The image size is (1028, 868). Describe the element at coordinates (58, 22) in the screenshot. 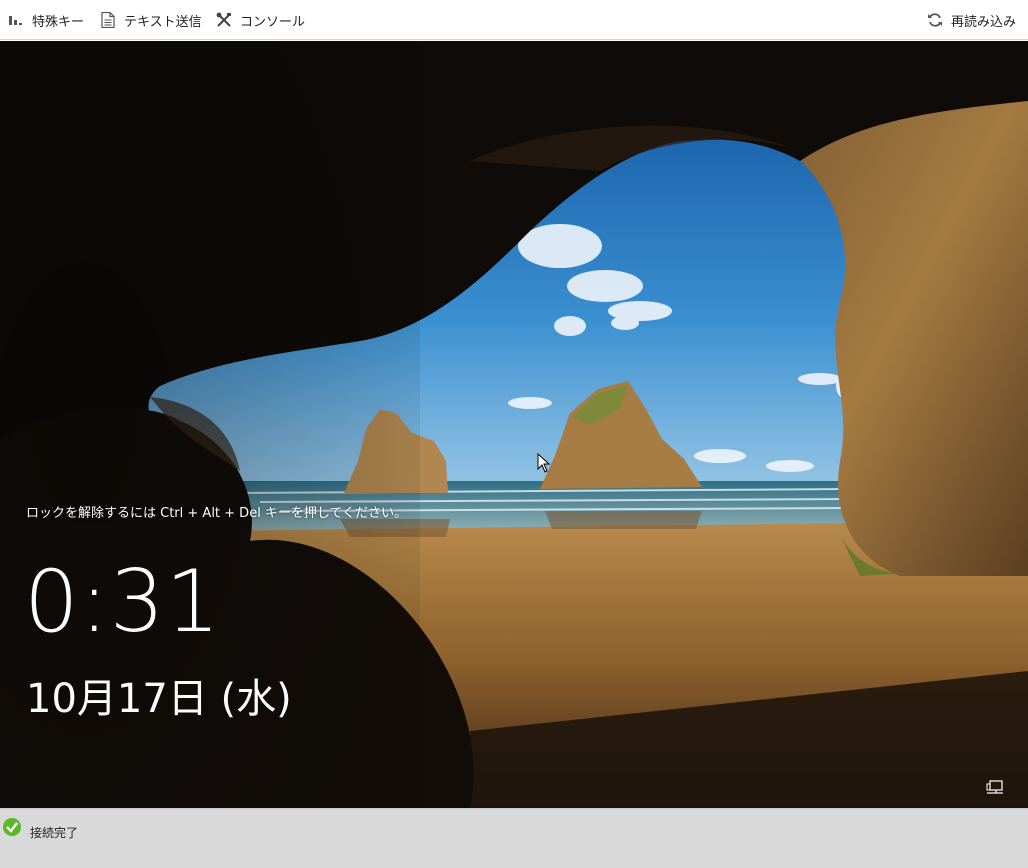

I see `special-keys-label: 特殊キー` at that location.